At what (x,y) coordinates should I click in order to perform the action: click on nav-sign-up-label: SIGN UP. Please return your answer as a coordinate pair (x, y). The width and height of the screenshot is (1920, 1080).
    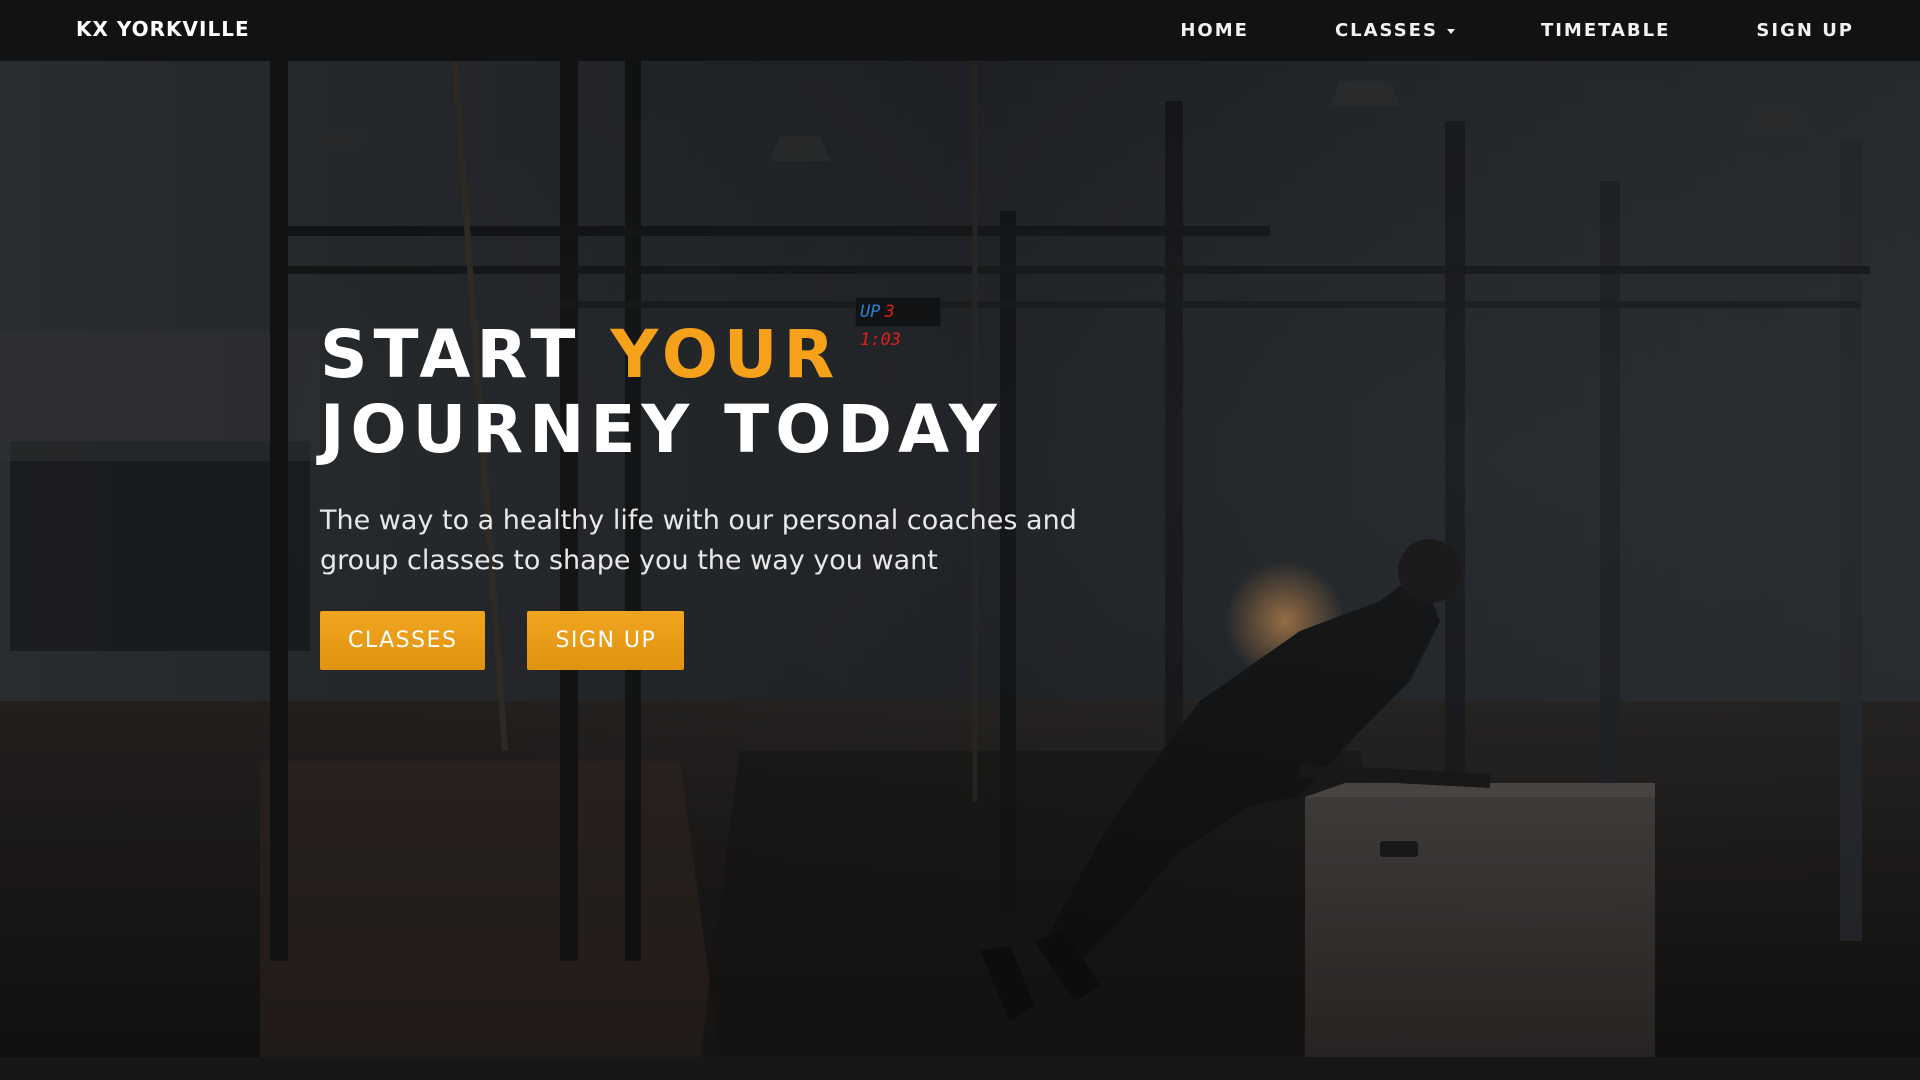
    Looking at the image, I should click on (1805, 30).